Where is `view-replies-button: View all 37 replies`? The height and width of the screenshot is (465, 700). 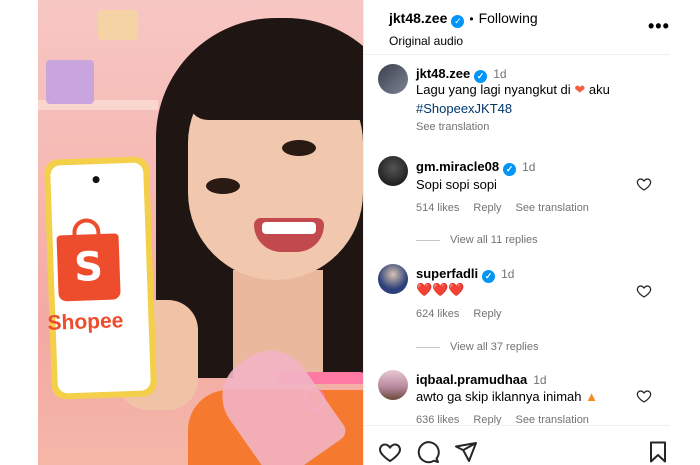
view-replies-button: View all 37 replies is located at coordinates (477, 347).